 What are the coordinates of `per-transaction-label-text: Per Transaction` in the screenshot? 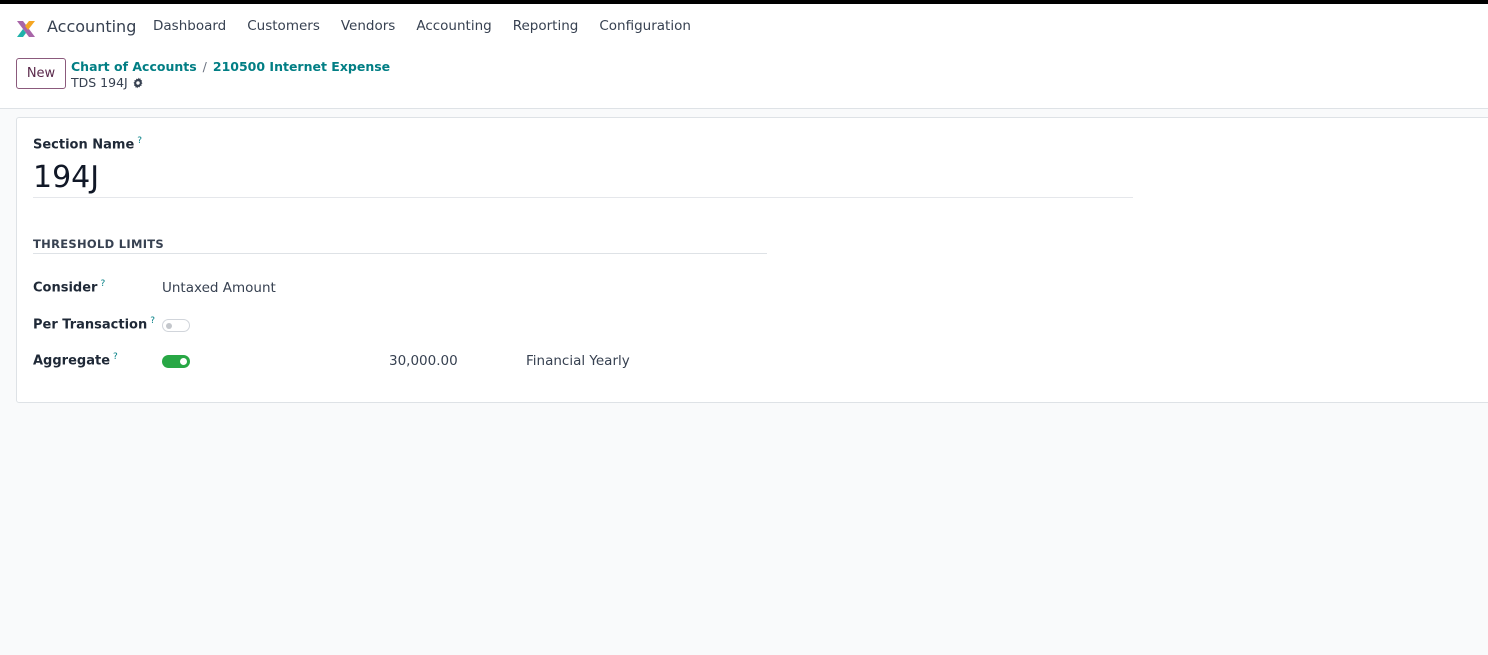 It's located at (90, 325).